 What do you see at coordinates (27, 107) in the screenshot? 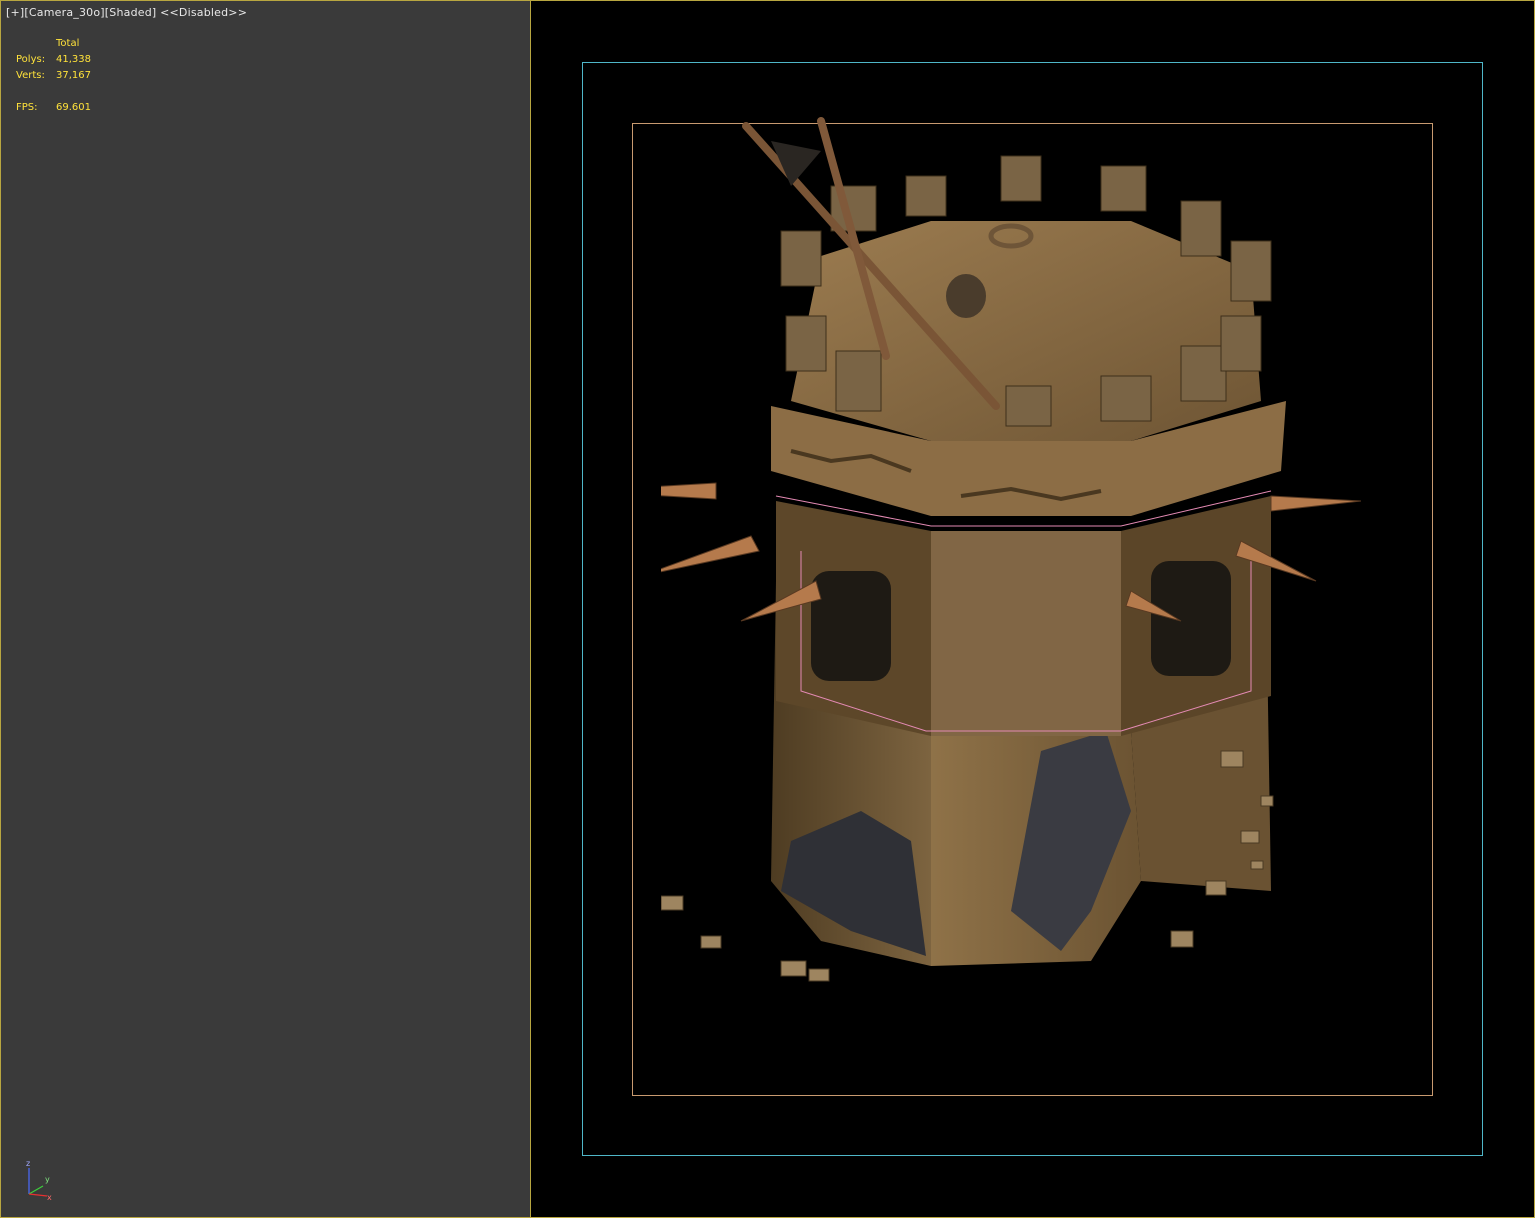
I see `fps-label: FPS:` at bounding box center [27, 107].